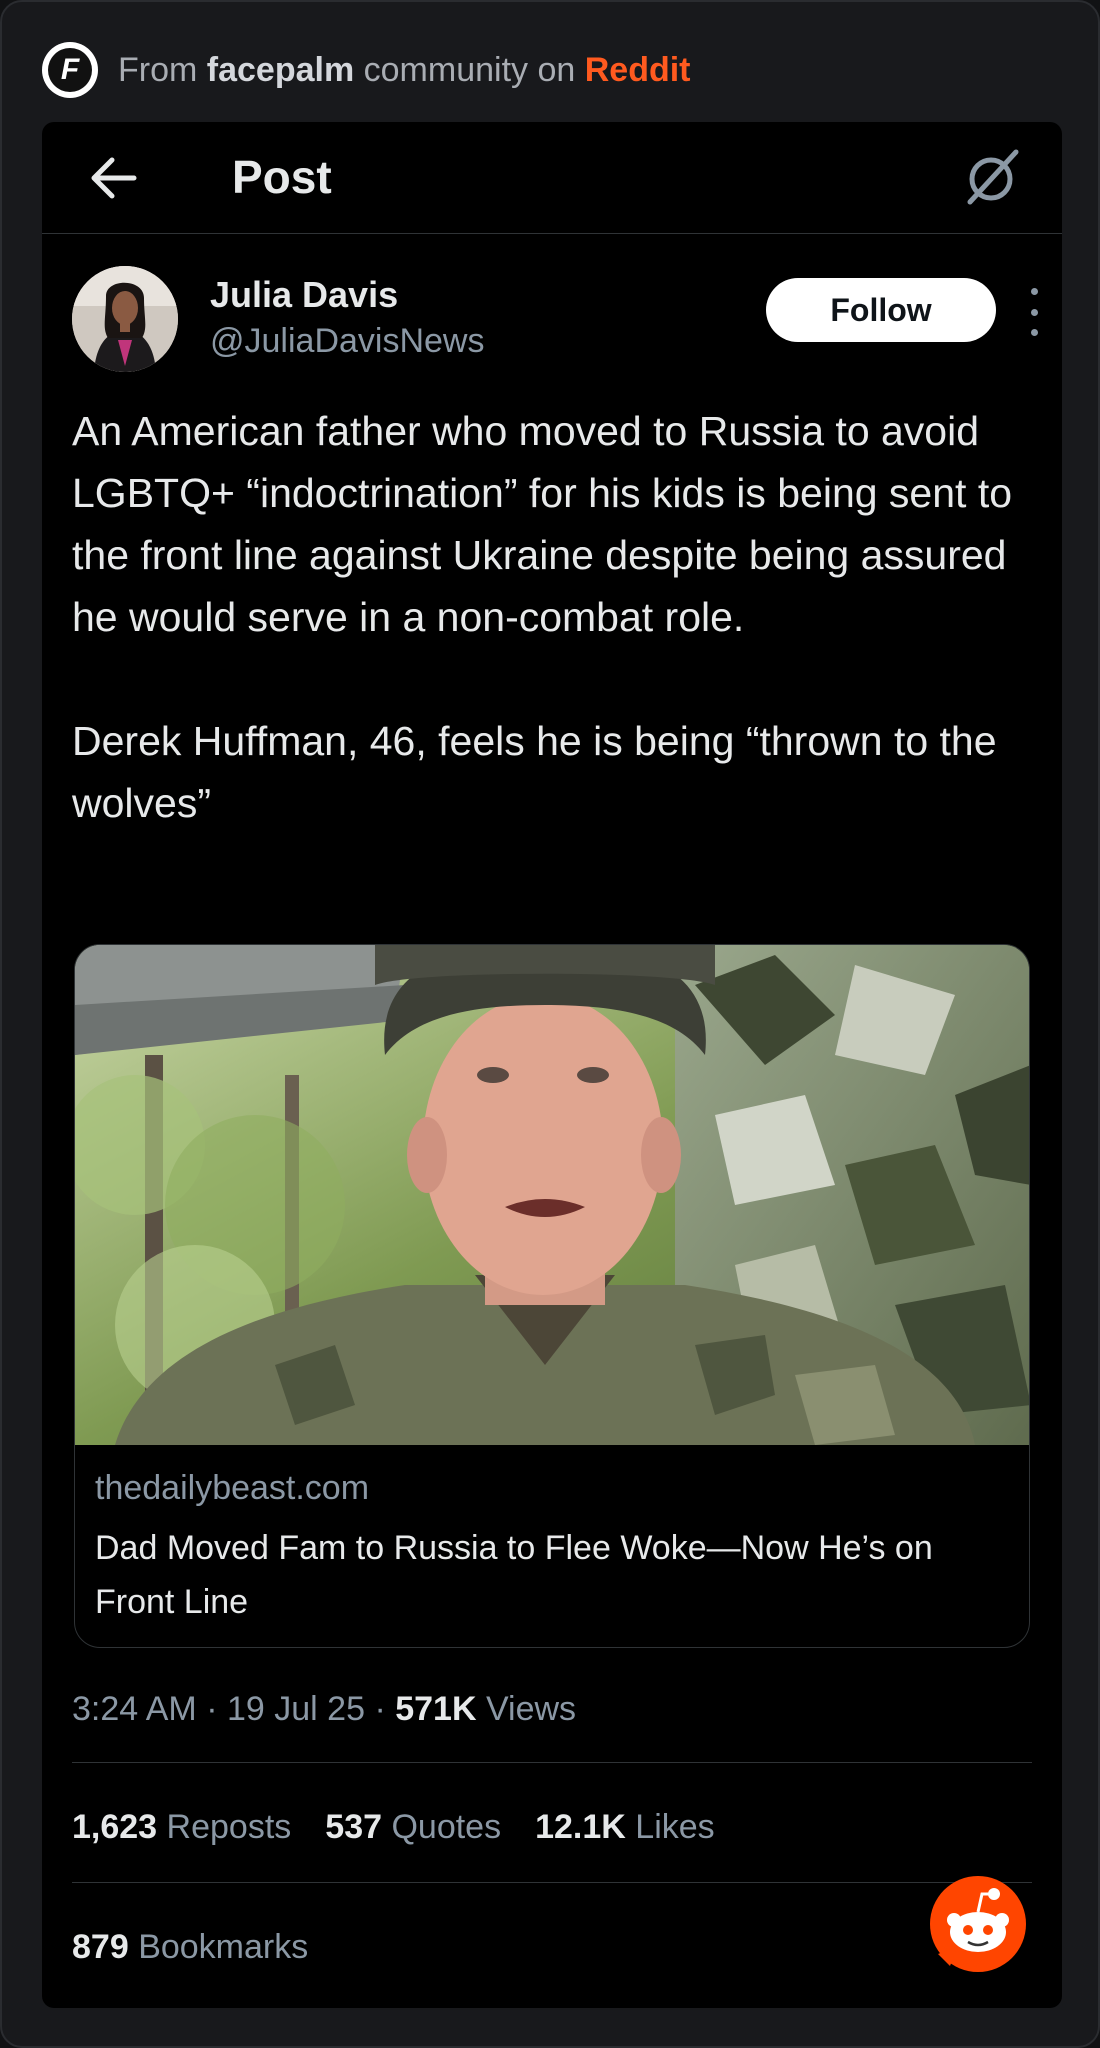 The height and width of the screenshot is (2048, 1100). I want to click on facepalm-logo-letter: F, so click(70, 70).